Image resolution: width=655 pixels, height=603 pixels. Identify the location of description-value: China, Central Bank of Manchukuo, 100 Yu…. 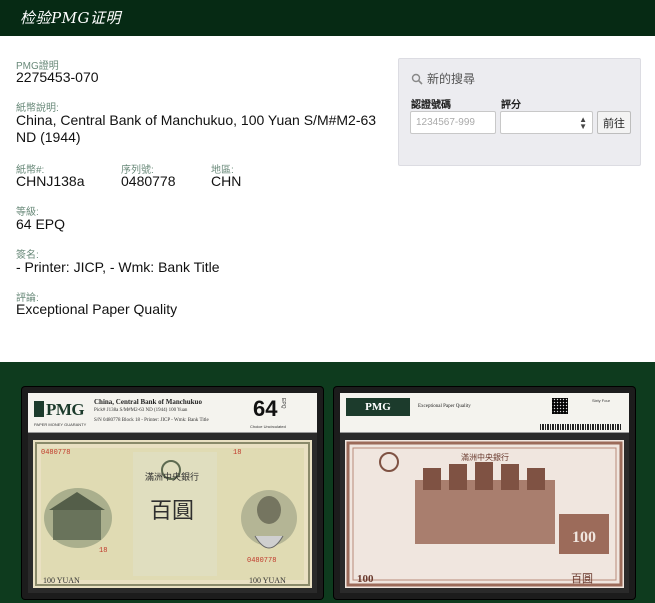
(196, 128).